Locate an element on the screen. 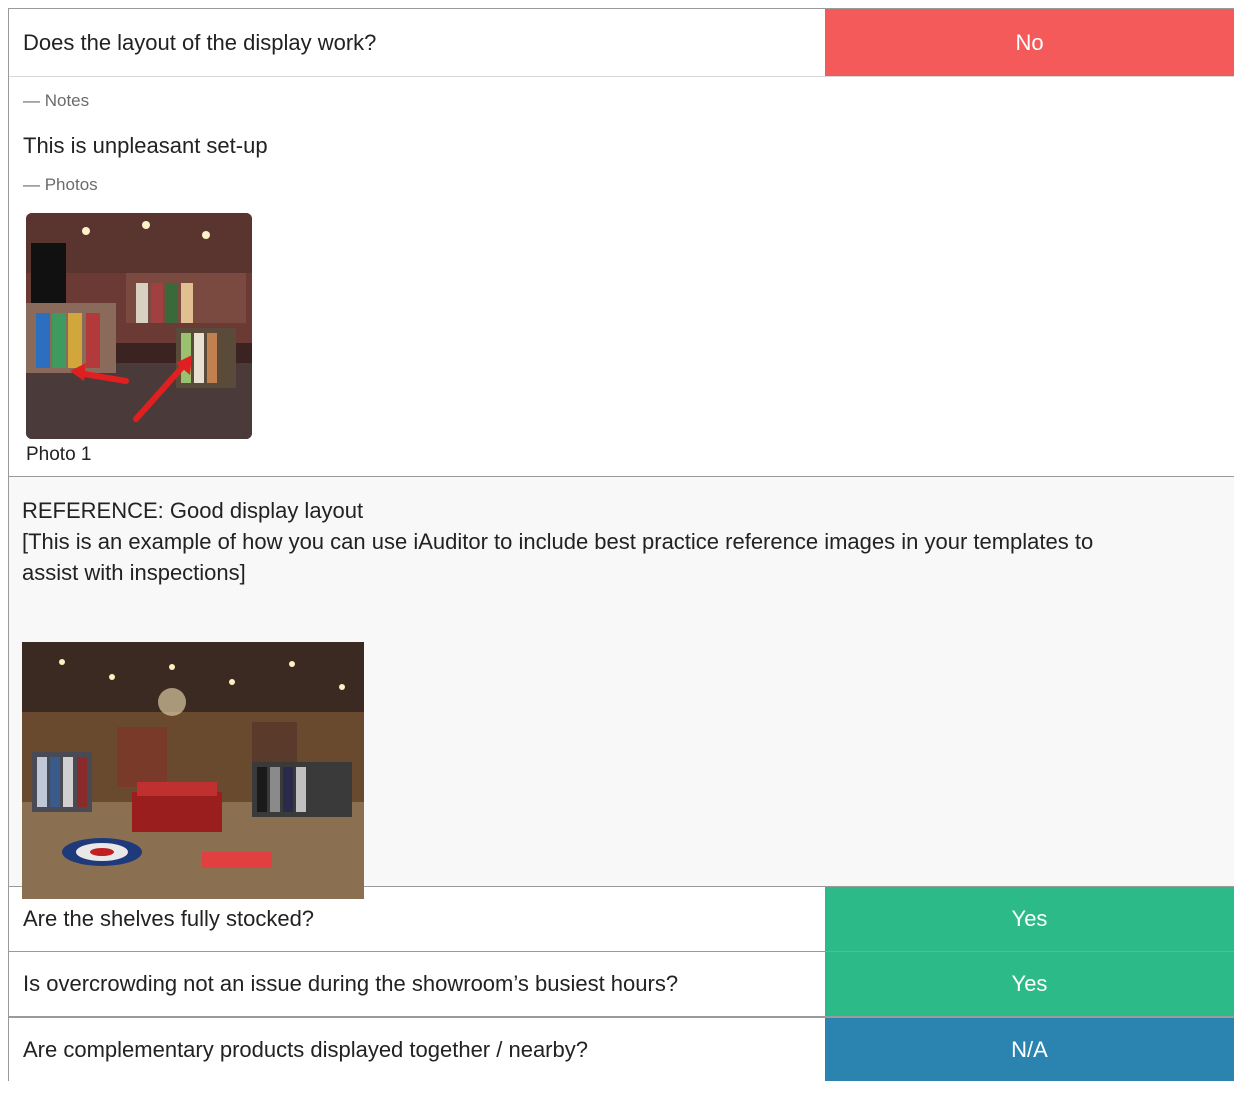  question-text: Are the shelves fully stocked? is located at coordinates (169, 918).